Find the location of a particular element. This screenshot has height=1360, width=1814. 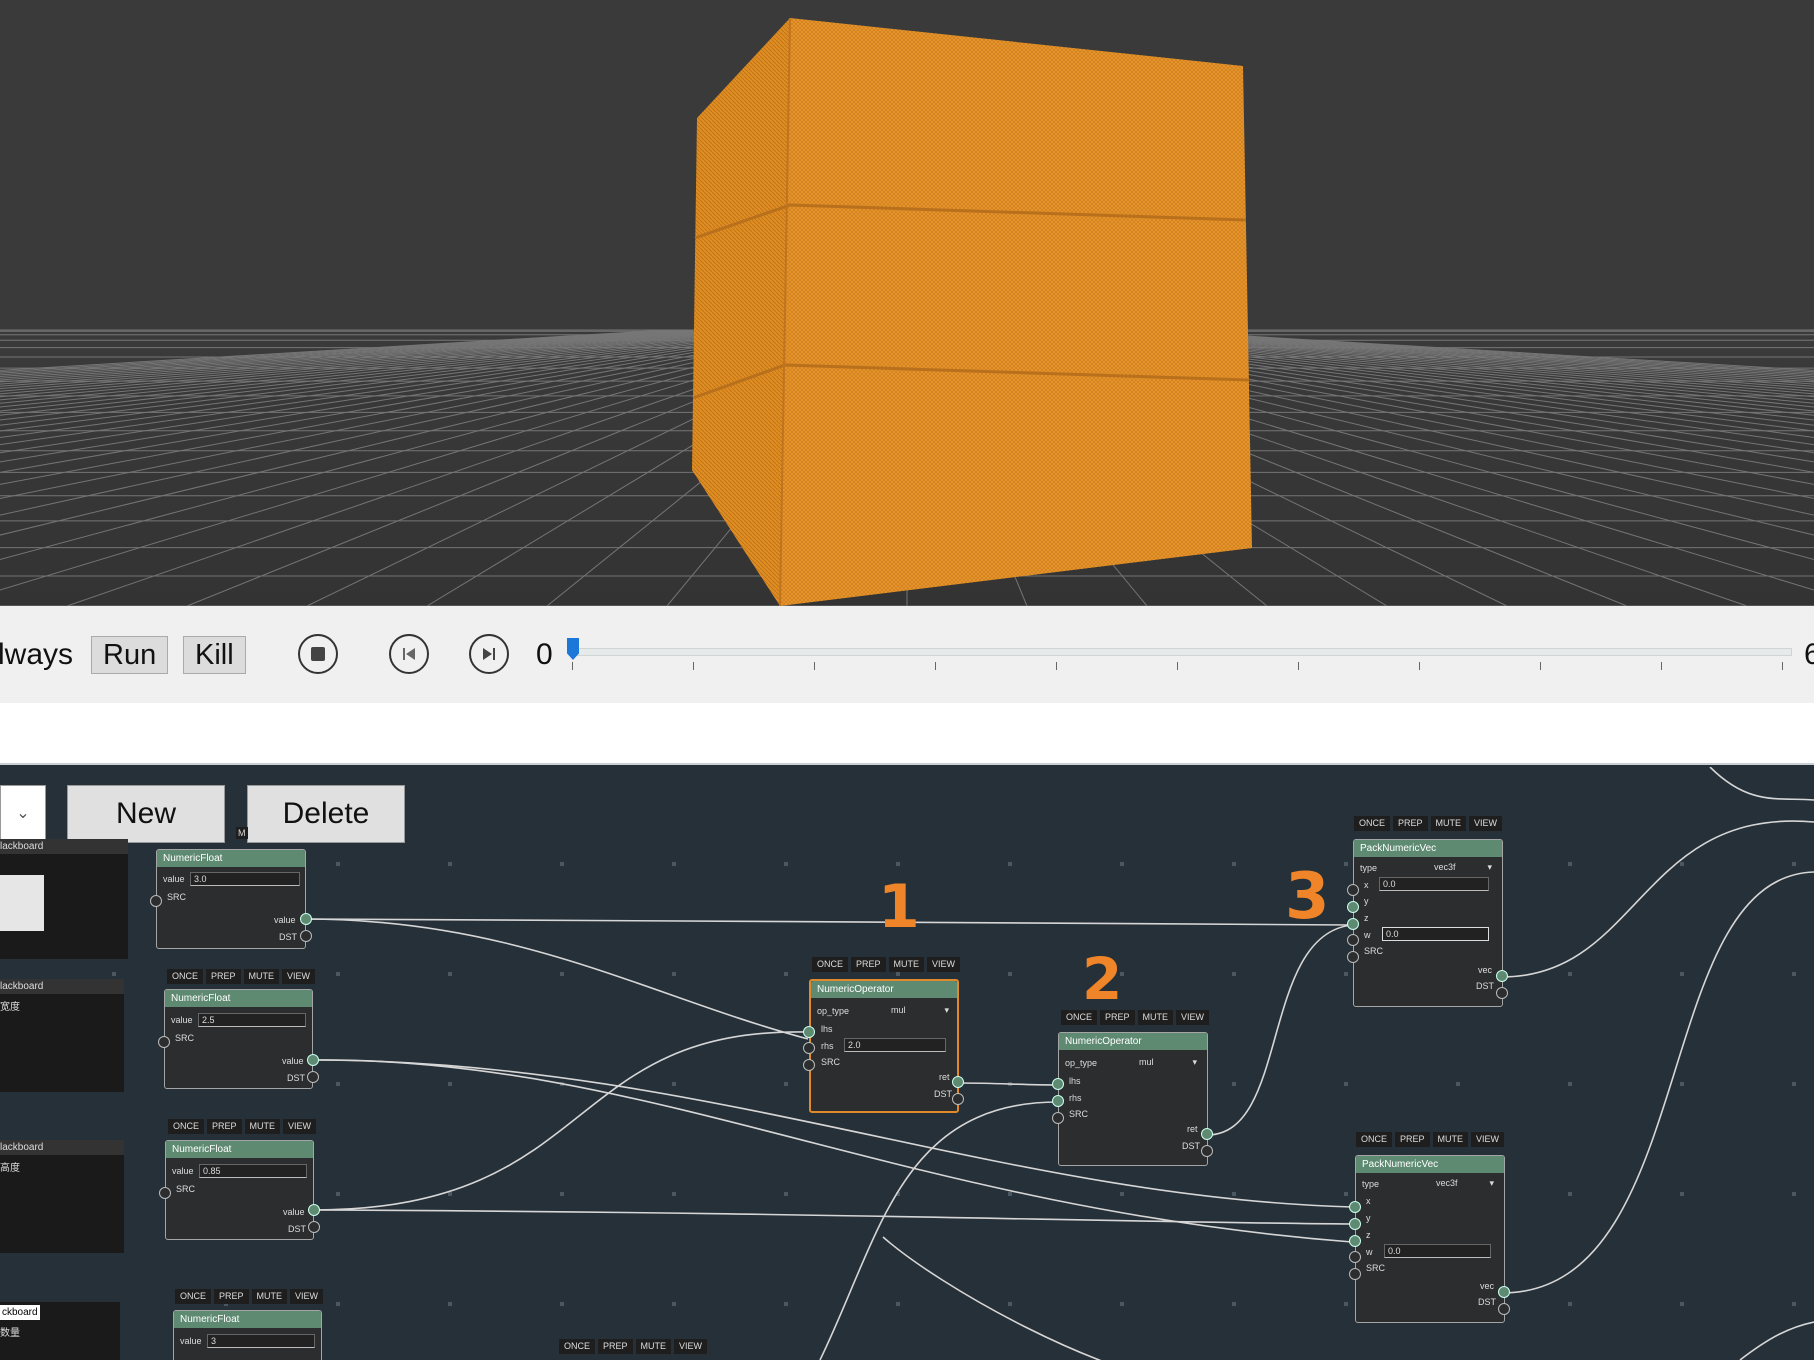

value-field: 3 is located at coordinates (261, 1341).